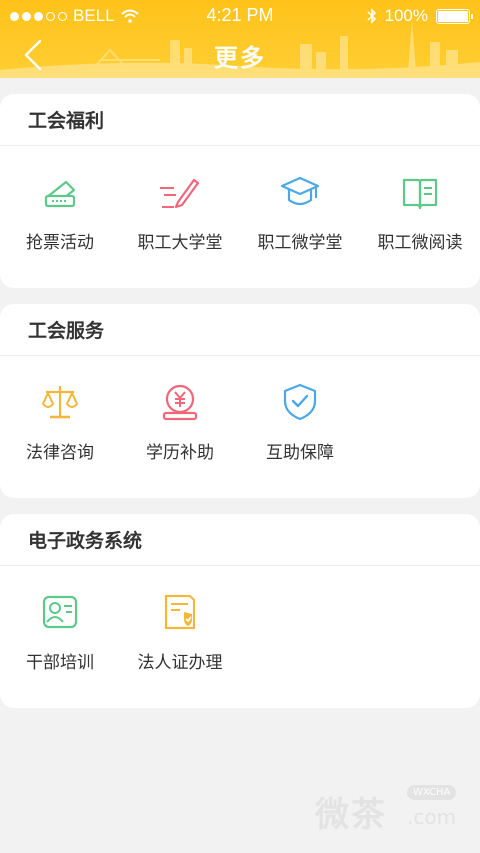 The height and width of the screenshot is (853, 480). What do you see at coordinates (180, 193) in the screenshot?
I see `pen-icon` at bounding box center [180, 193].